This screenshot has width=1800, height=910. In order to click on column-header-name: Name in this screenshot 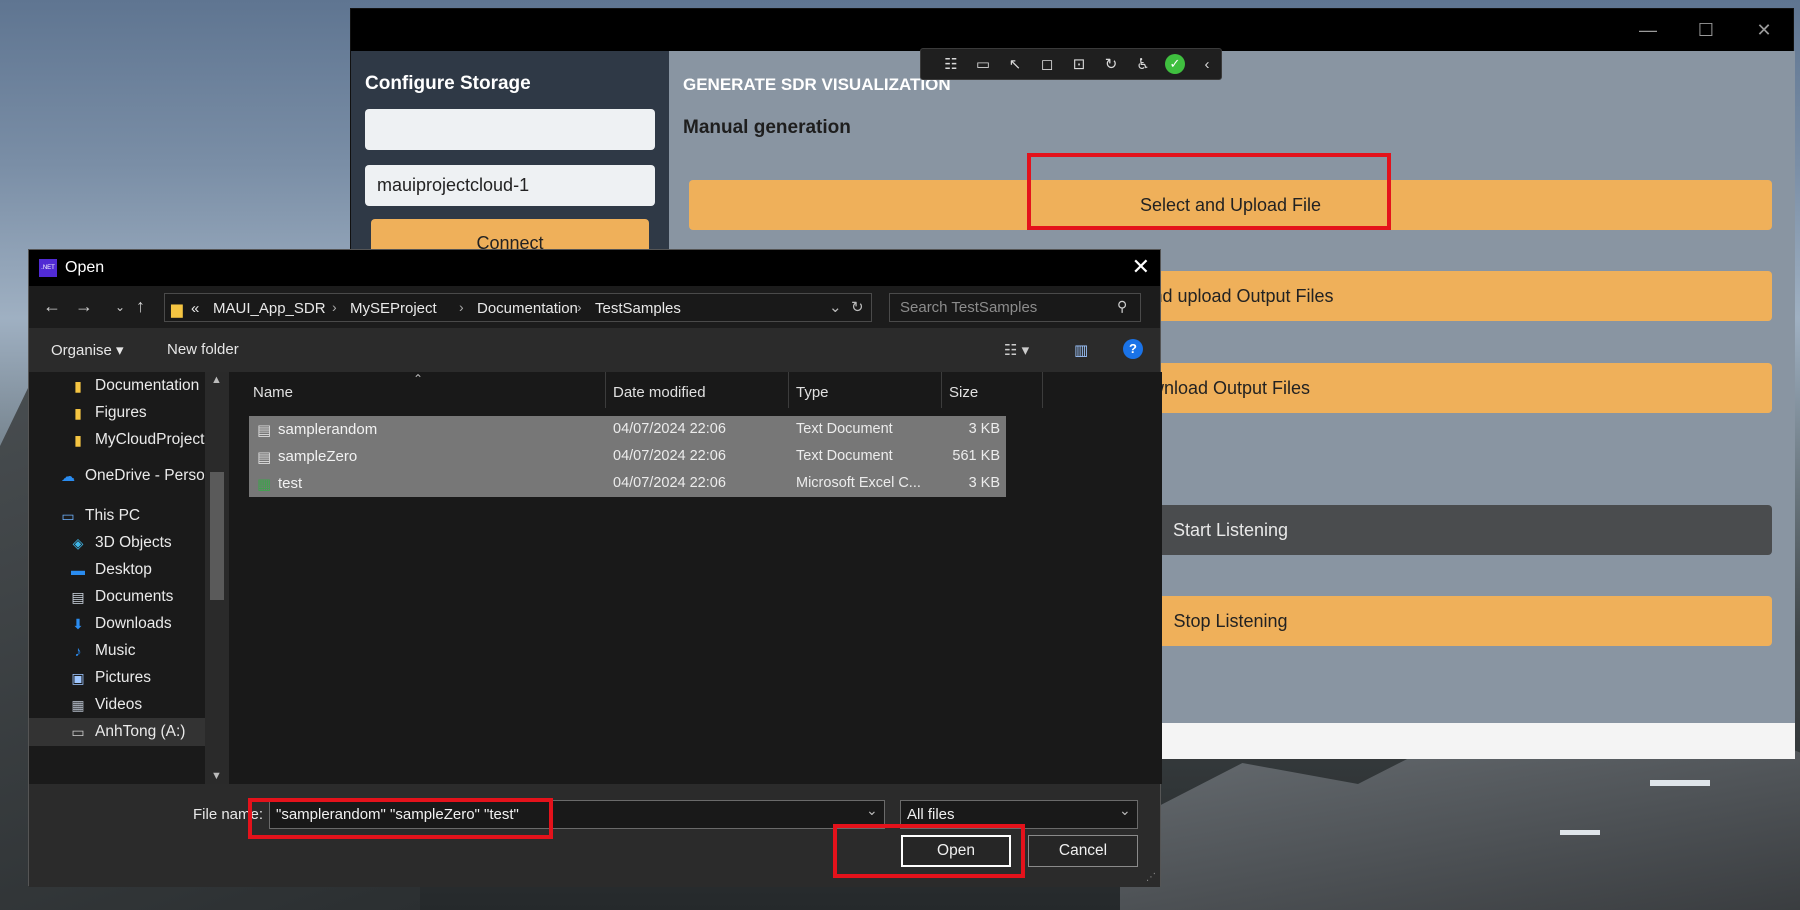, I will do `click(273, 392)`.